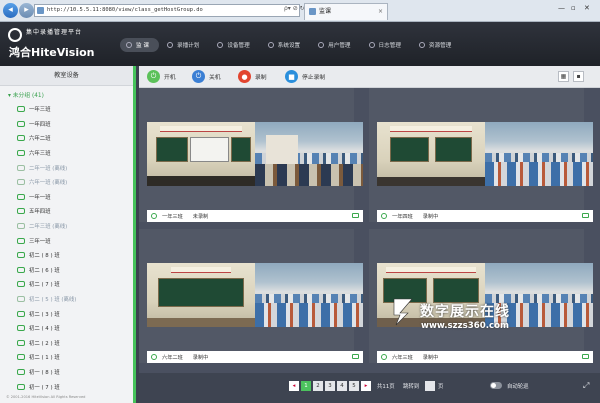 The image size is (600, 403). What do you see at coordinates (66, 343) in the screenshot?
I see `tree-item-room: 初二 ( 2 ) 班` at bounding box center [66, 343].